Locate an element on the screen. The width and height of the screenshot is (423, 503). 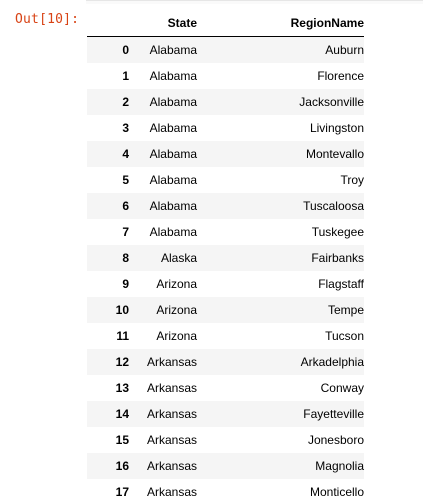
row-index-label: 14 is located at coordinates (122, 414).